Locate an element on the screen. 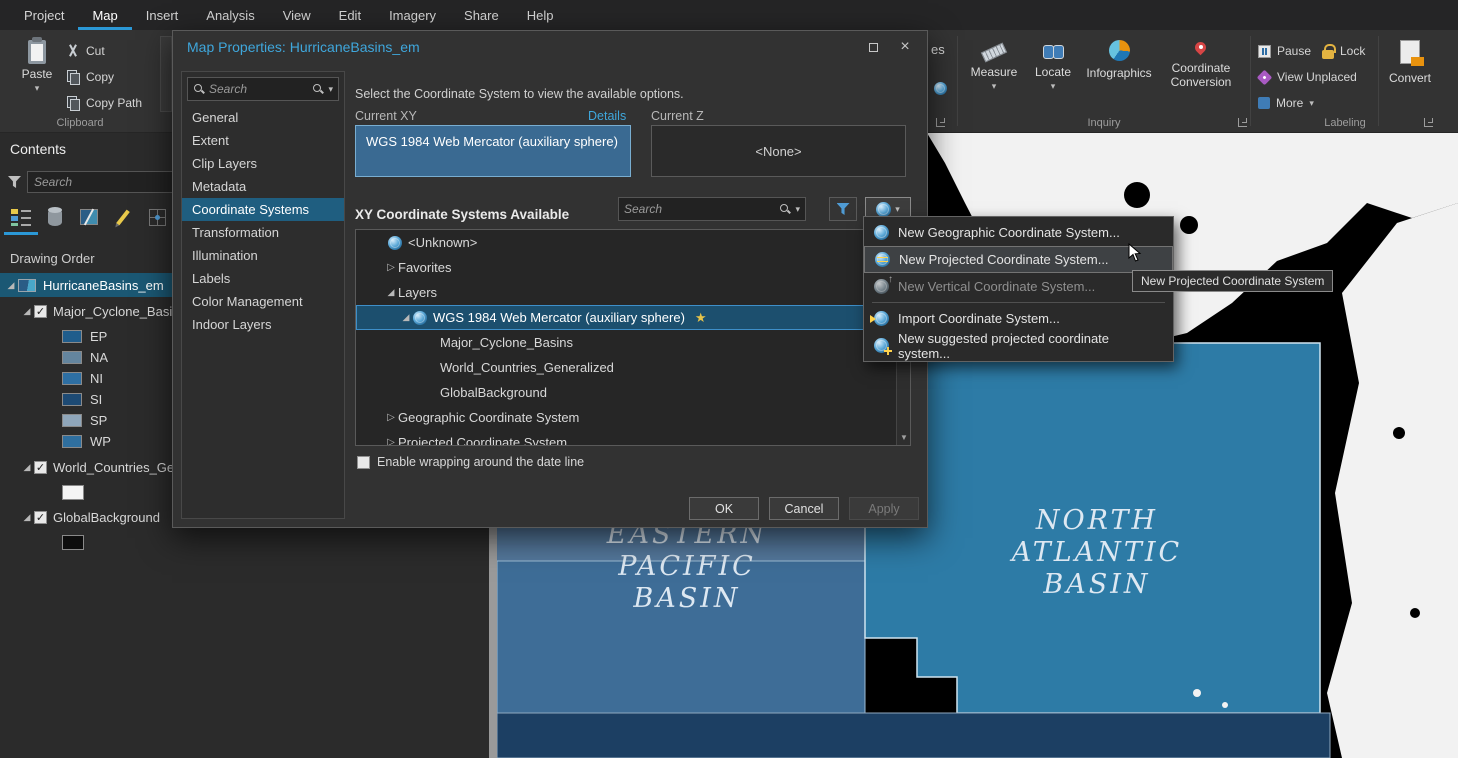  tree-search: ▾ is located at coordinates (712, 209).